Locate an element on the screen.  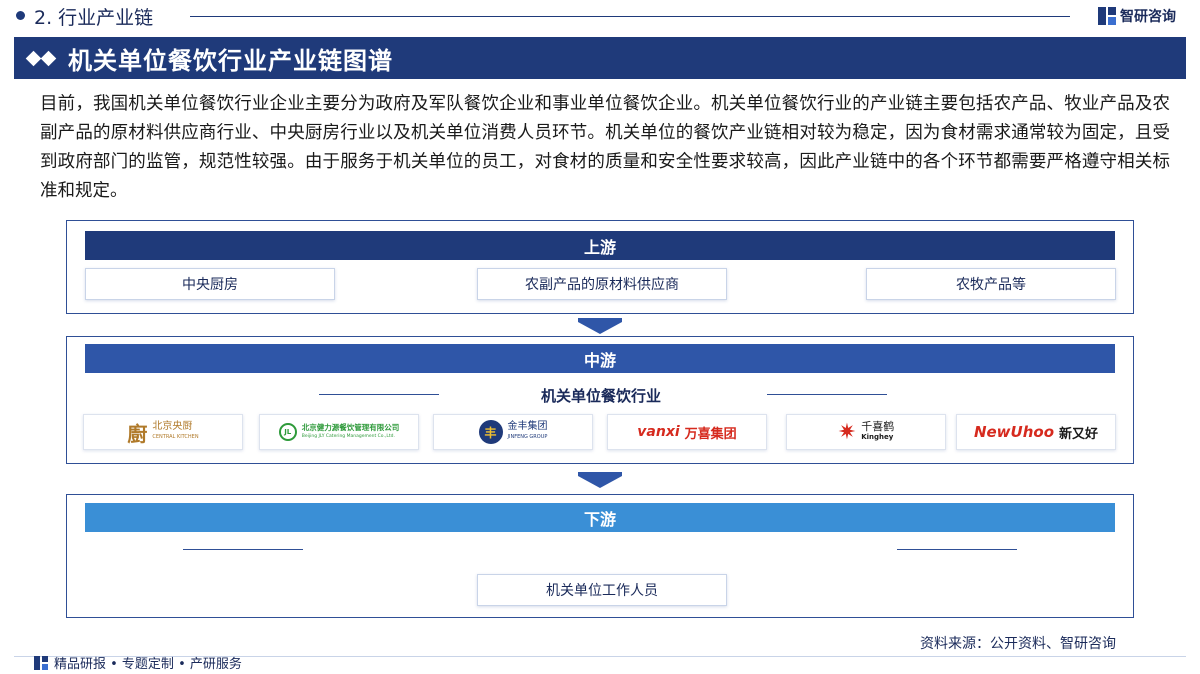
upstream-section: 上游 中央厨房 农副产品的原材料供应商 农牧产品等 is located at coordinates (600, 267).